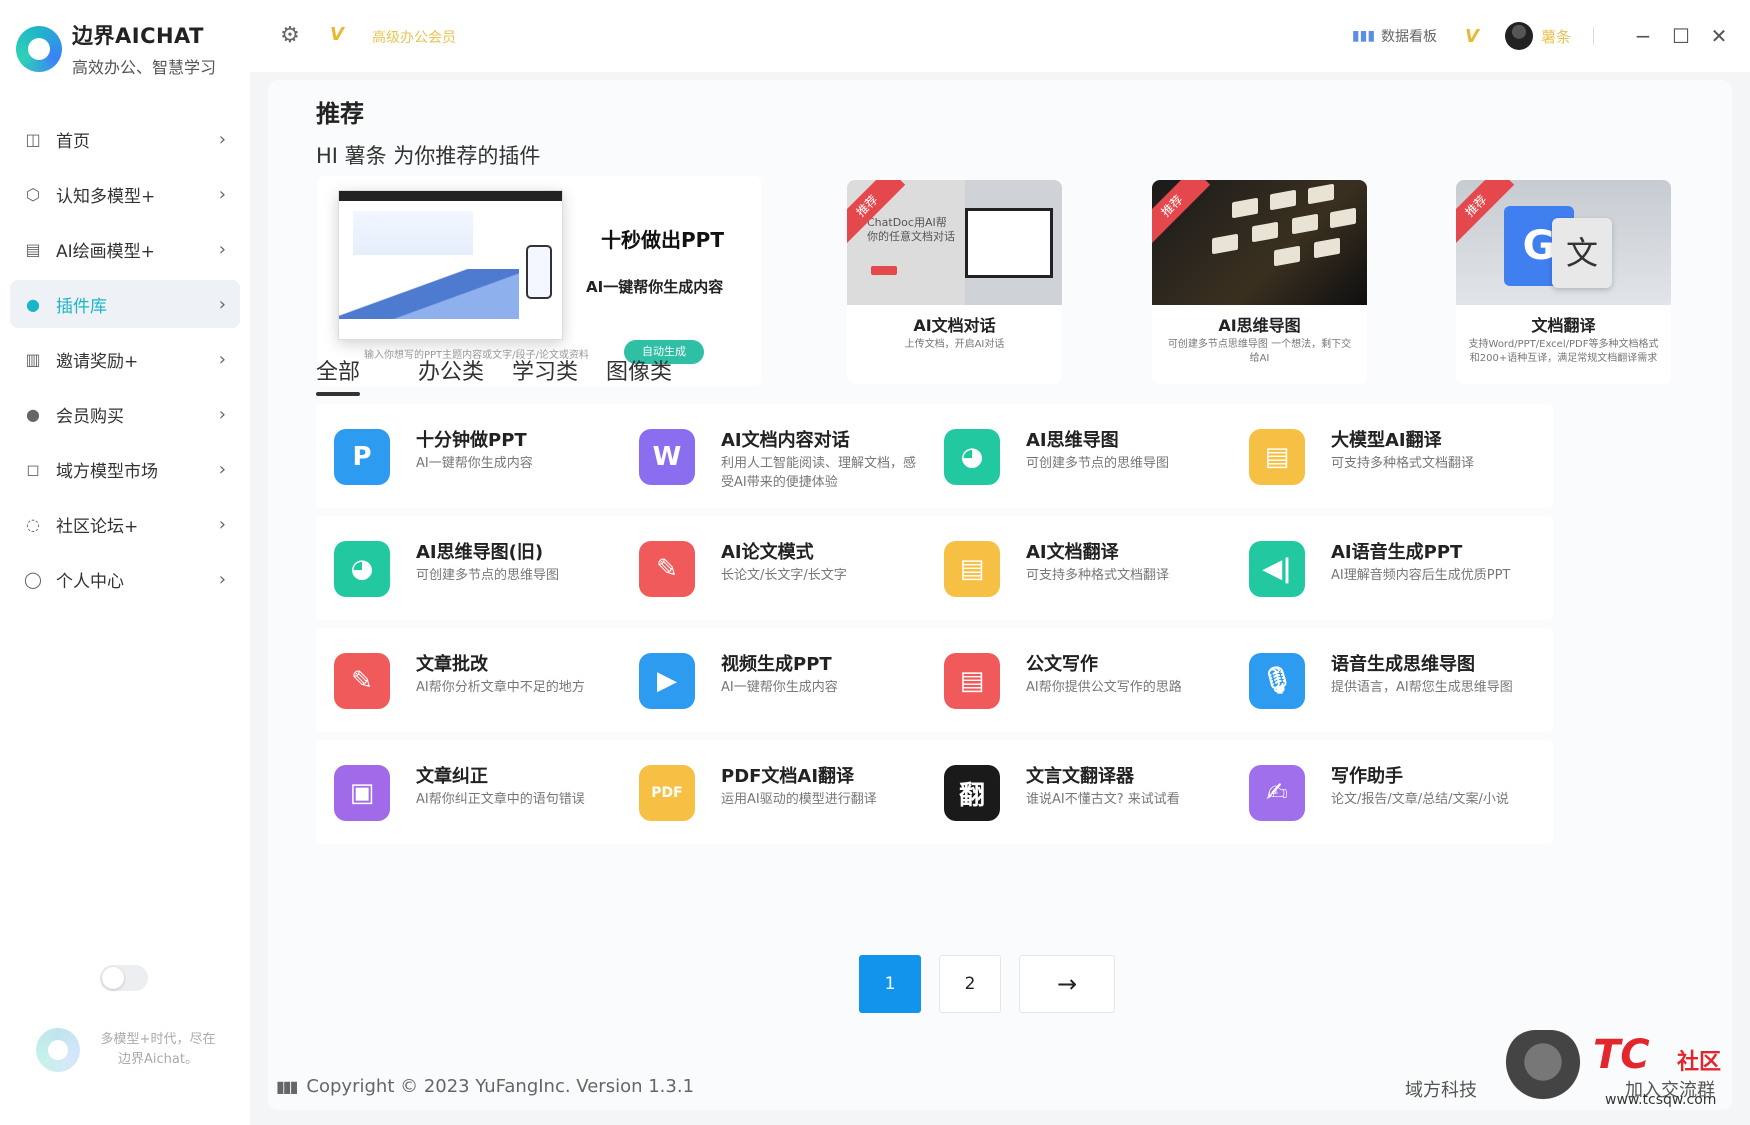 The width and height of the screenshot is (1750, 1125). What do you see at coordinates (451, 378) in the screenshot?
I see `tab-1: 办公类` at bounding box center [451, 378].